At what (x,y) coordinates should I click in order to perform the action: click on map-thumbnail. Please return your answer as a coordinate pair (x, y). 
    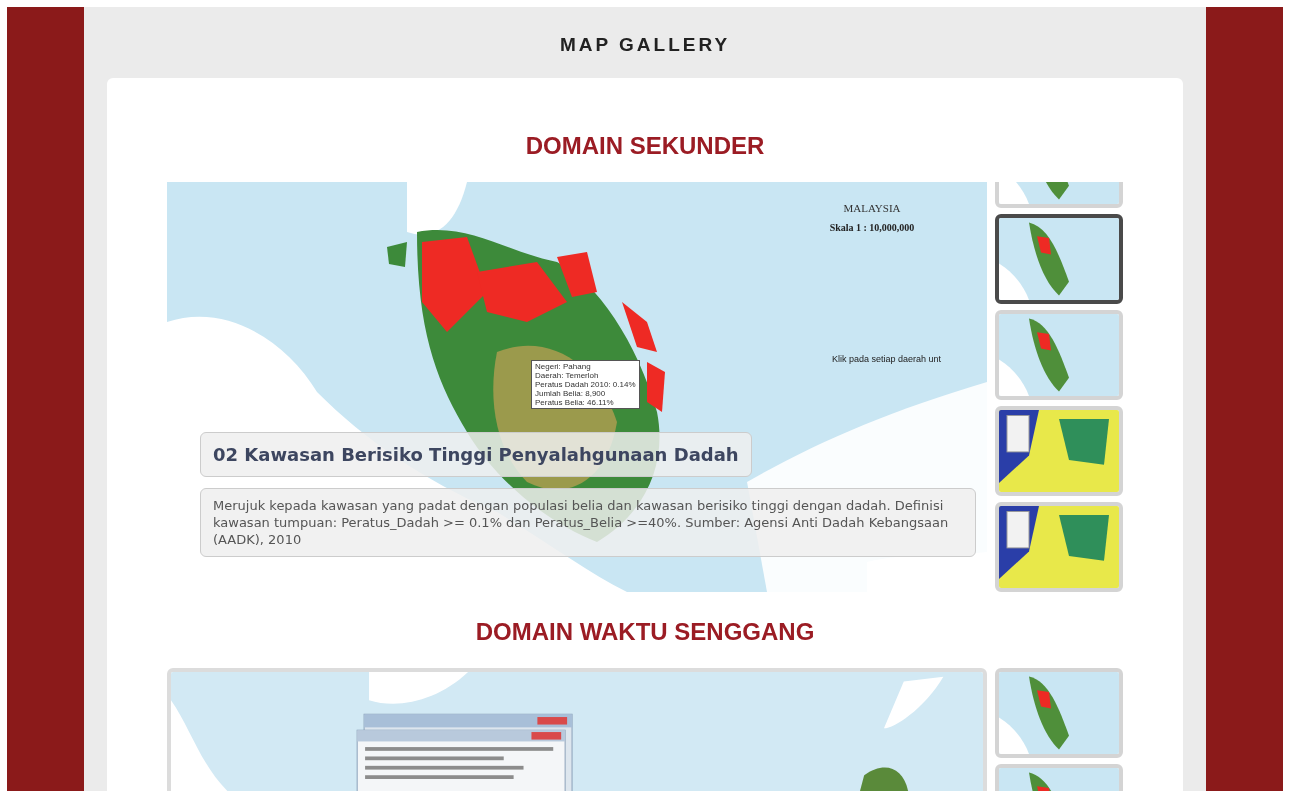
    Looking at the image, I should click on (1059, 258).